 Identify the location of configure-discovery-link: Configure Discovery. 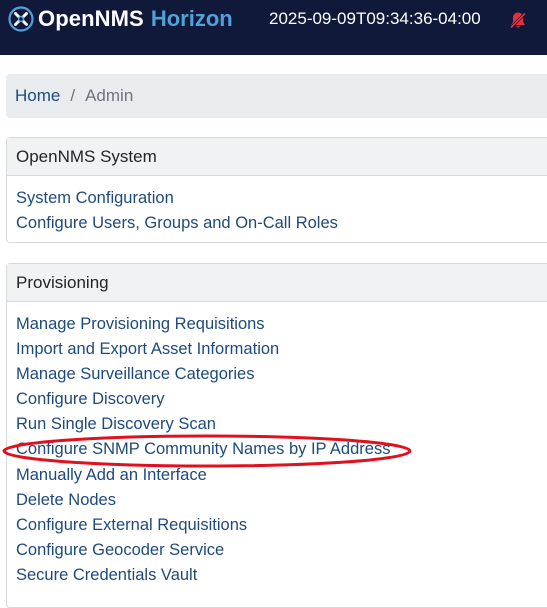
(281, 399).